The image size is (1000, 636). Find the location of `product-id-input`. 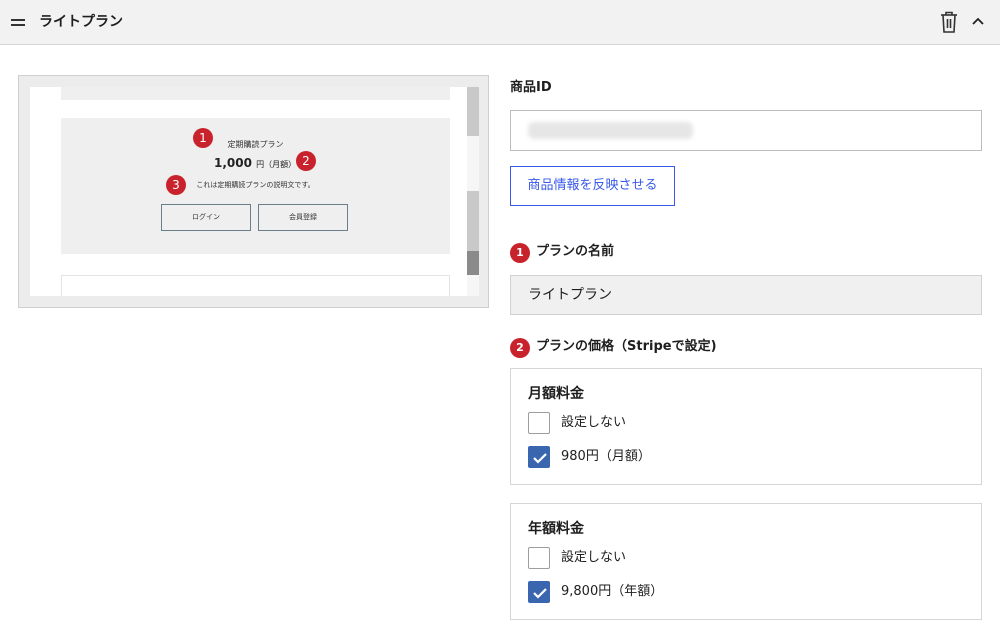

product-id-input is located at coordinates (746, 130).